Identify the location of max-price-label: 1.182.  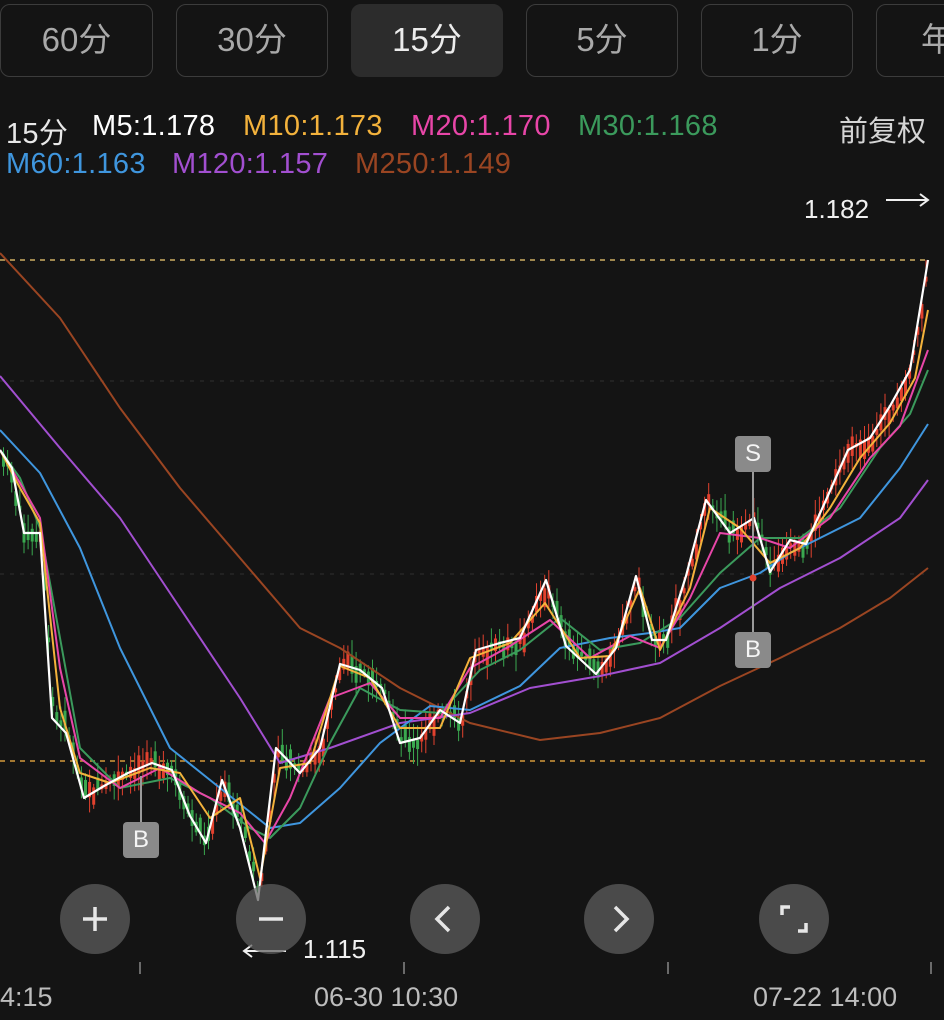
(837, 209).